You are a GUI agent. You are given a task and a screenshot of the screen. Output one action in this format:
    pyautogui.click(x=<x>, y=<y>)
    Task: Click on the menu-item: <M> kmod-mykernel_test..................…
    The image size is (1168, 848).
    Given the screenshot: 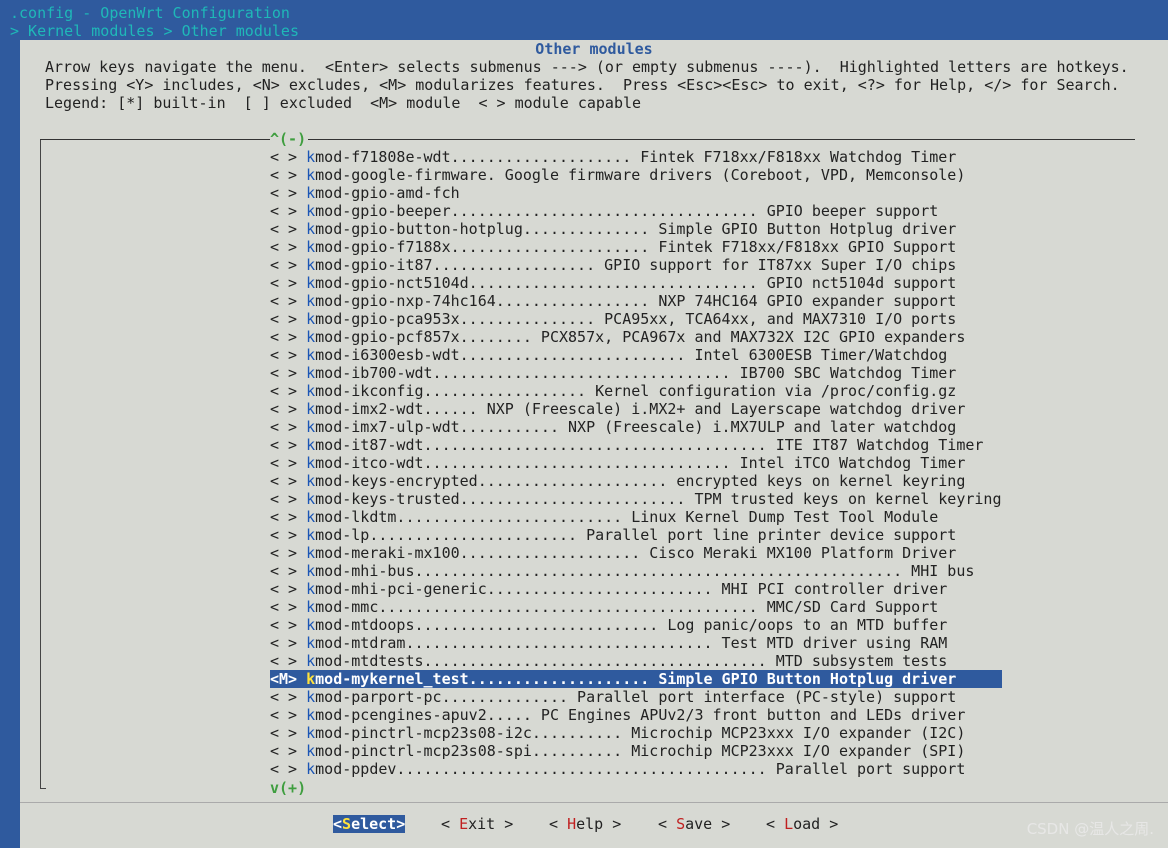 What is the action you would take?
    pyautogui.click(x=636, y=679)
    